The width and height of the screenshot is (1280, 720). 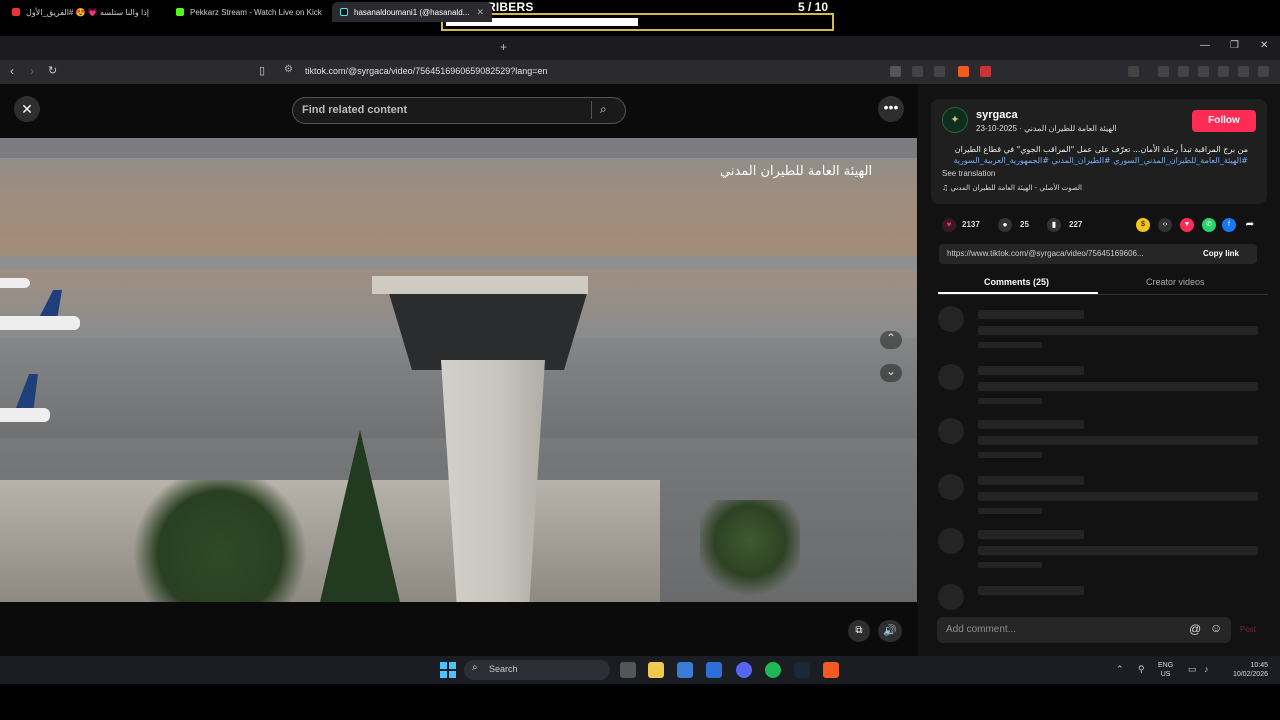 What do you see at coordinates (656, 670) in the screenshot?
I see `file-explorer-icon` at bounding box center [656, 670].